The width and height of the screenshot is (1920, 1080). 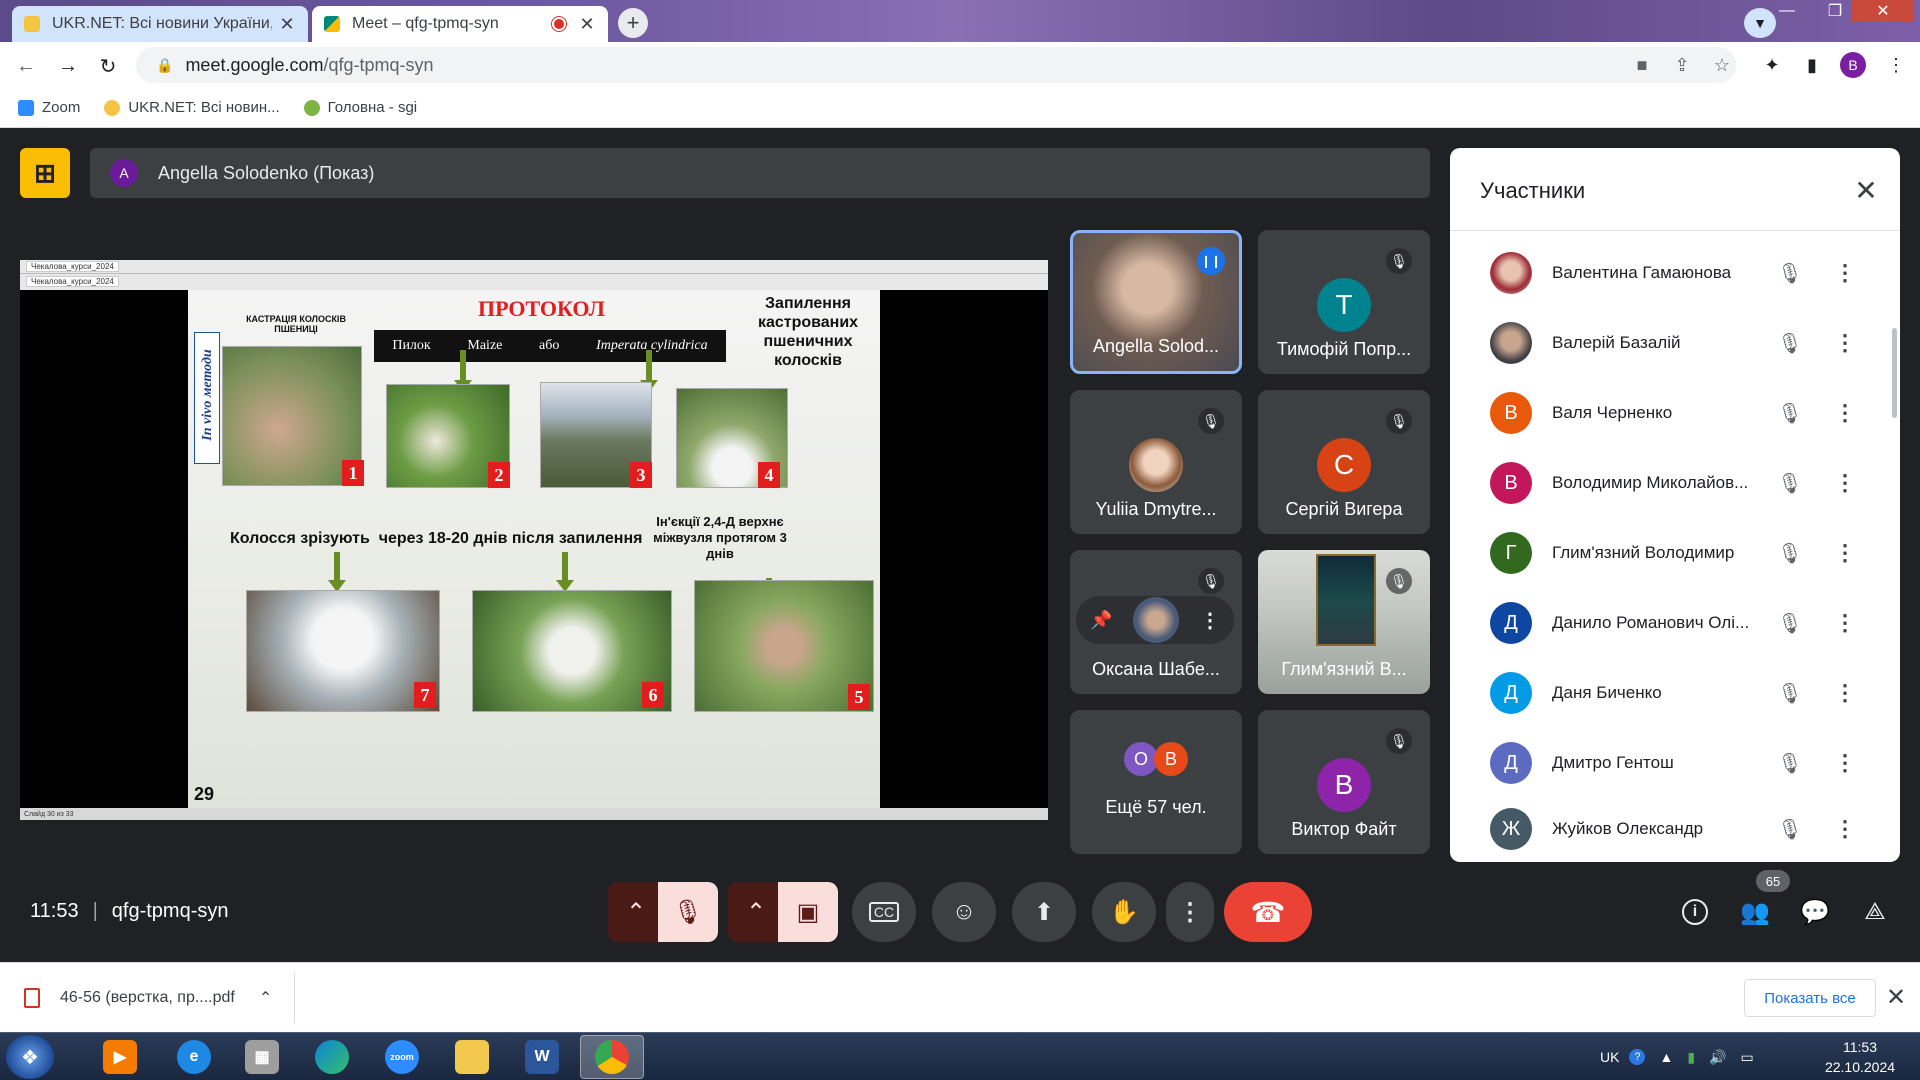 What do you see at coordinates (1680, 693) in the screenshot?
I see `participant-row: Д Даня Биченко 🎙 ⋮` at bounding box center [1680, 693].